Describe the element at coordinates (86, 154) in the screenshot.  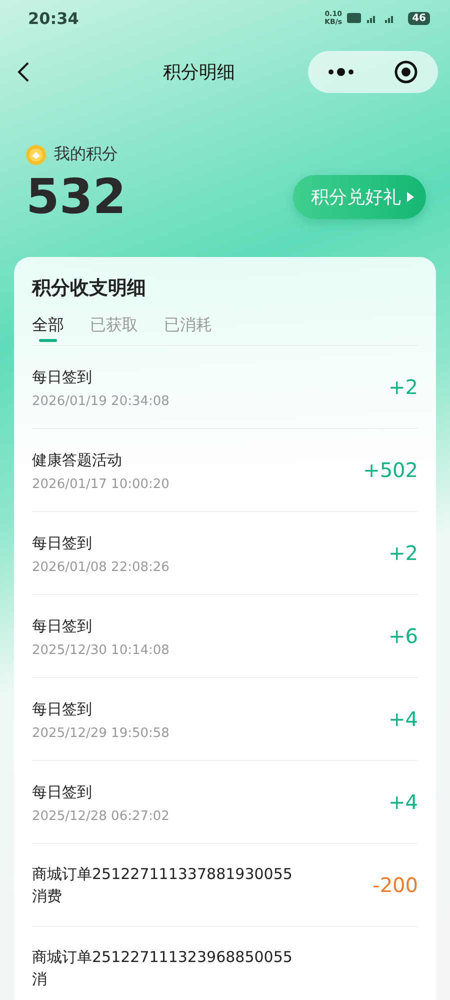
I see `points-label: 我的积分` at that location.